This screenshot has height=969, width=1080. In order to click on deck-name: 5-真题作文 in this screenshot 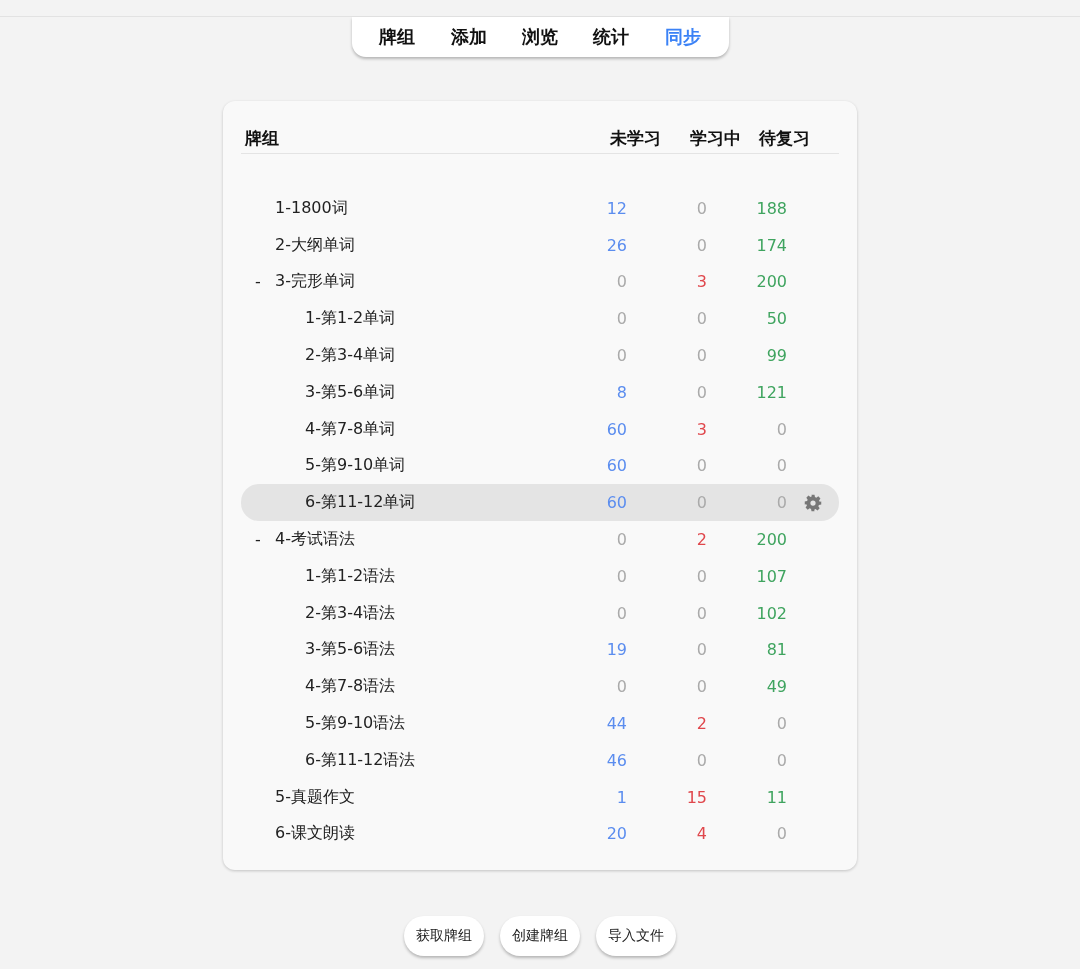, I will do `click(315, 797)`.